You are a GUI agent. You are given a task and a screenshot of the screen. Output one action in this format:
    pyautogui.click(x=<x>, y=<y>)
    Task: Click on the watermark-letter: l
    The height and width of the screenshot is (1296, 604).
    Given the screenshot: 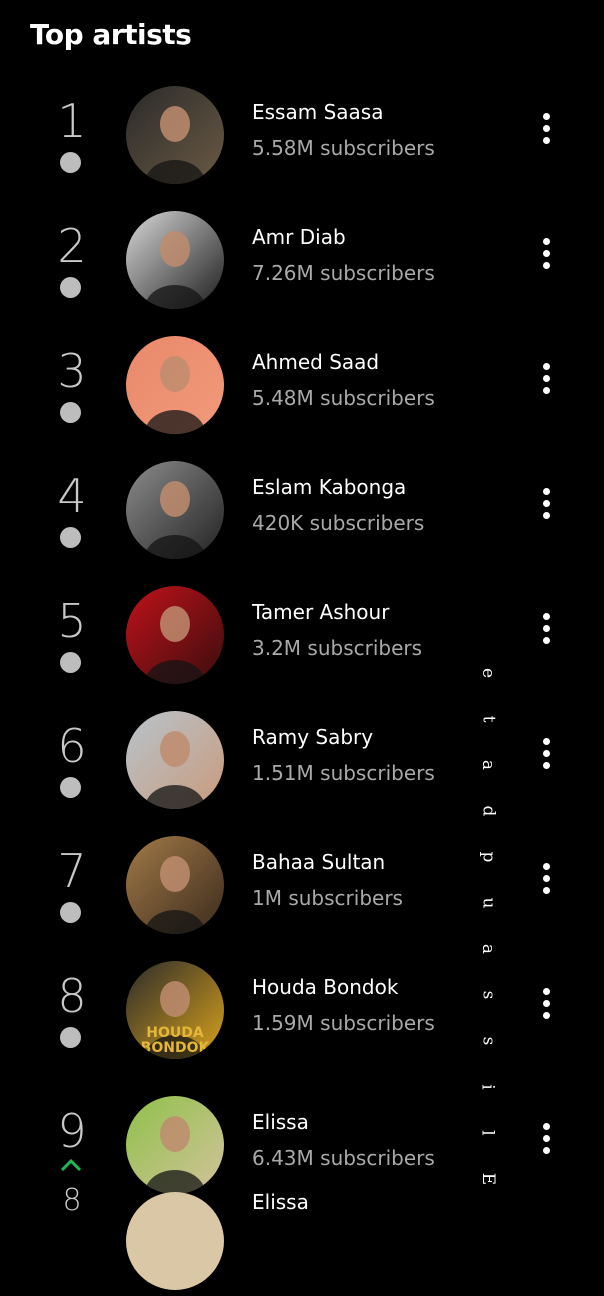 What is the action you would take?
    pyautogui.click(x=488, y=1133)
    